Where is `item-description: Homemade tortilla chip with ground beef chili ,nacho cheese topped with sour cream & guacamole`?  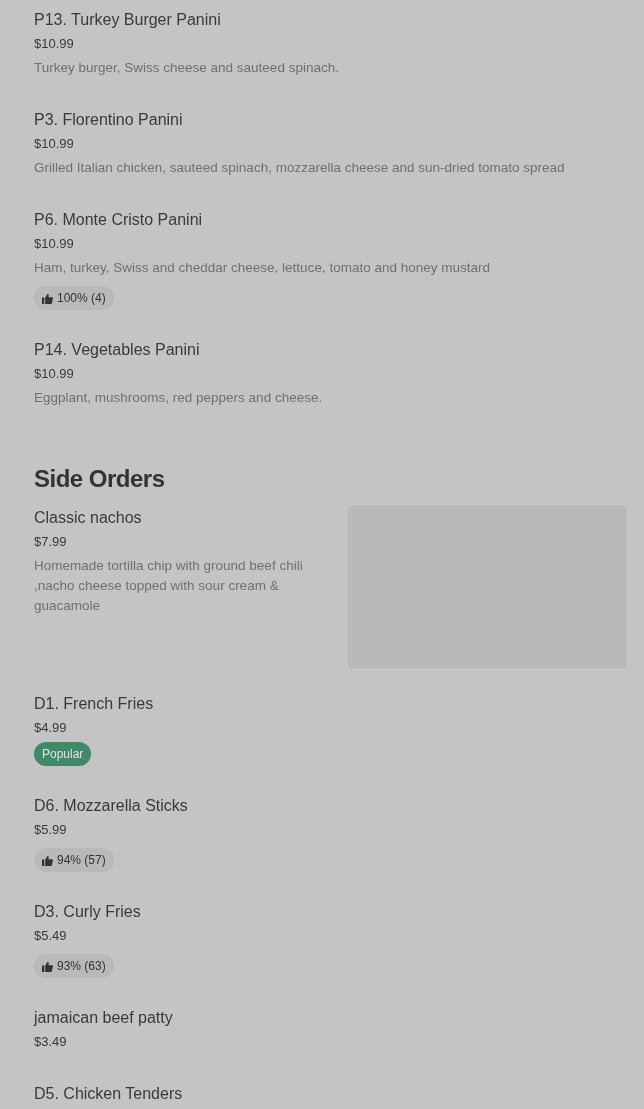
item-description: Homemade tortilla chip with ground beef chili ,nacho cheese topped with sour cream & guacamole is located at coordinates (169, 586).